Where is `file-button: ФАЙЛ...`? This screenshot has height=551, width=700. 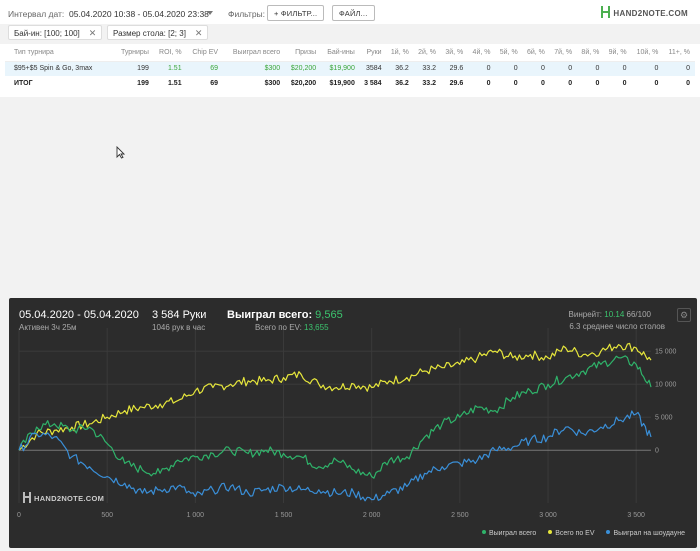 file-button: ФАЙЛ... is located at coordinates (353, 13).